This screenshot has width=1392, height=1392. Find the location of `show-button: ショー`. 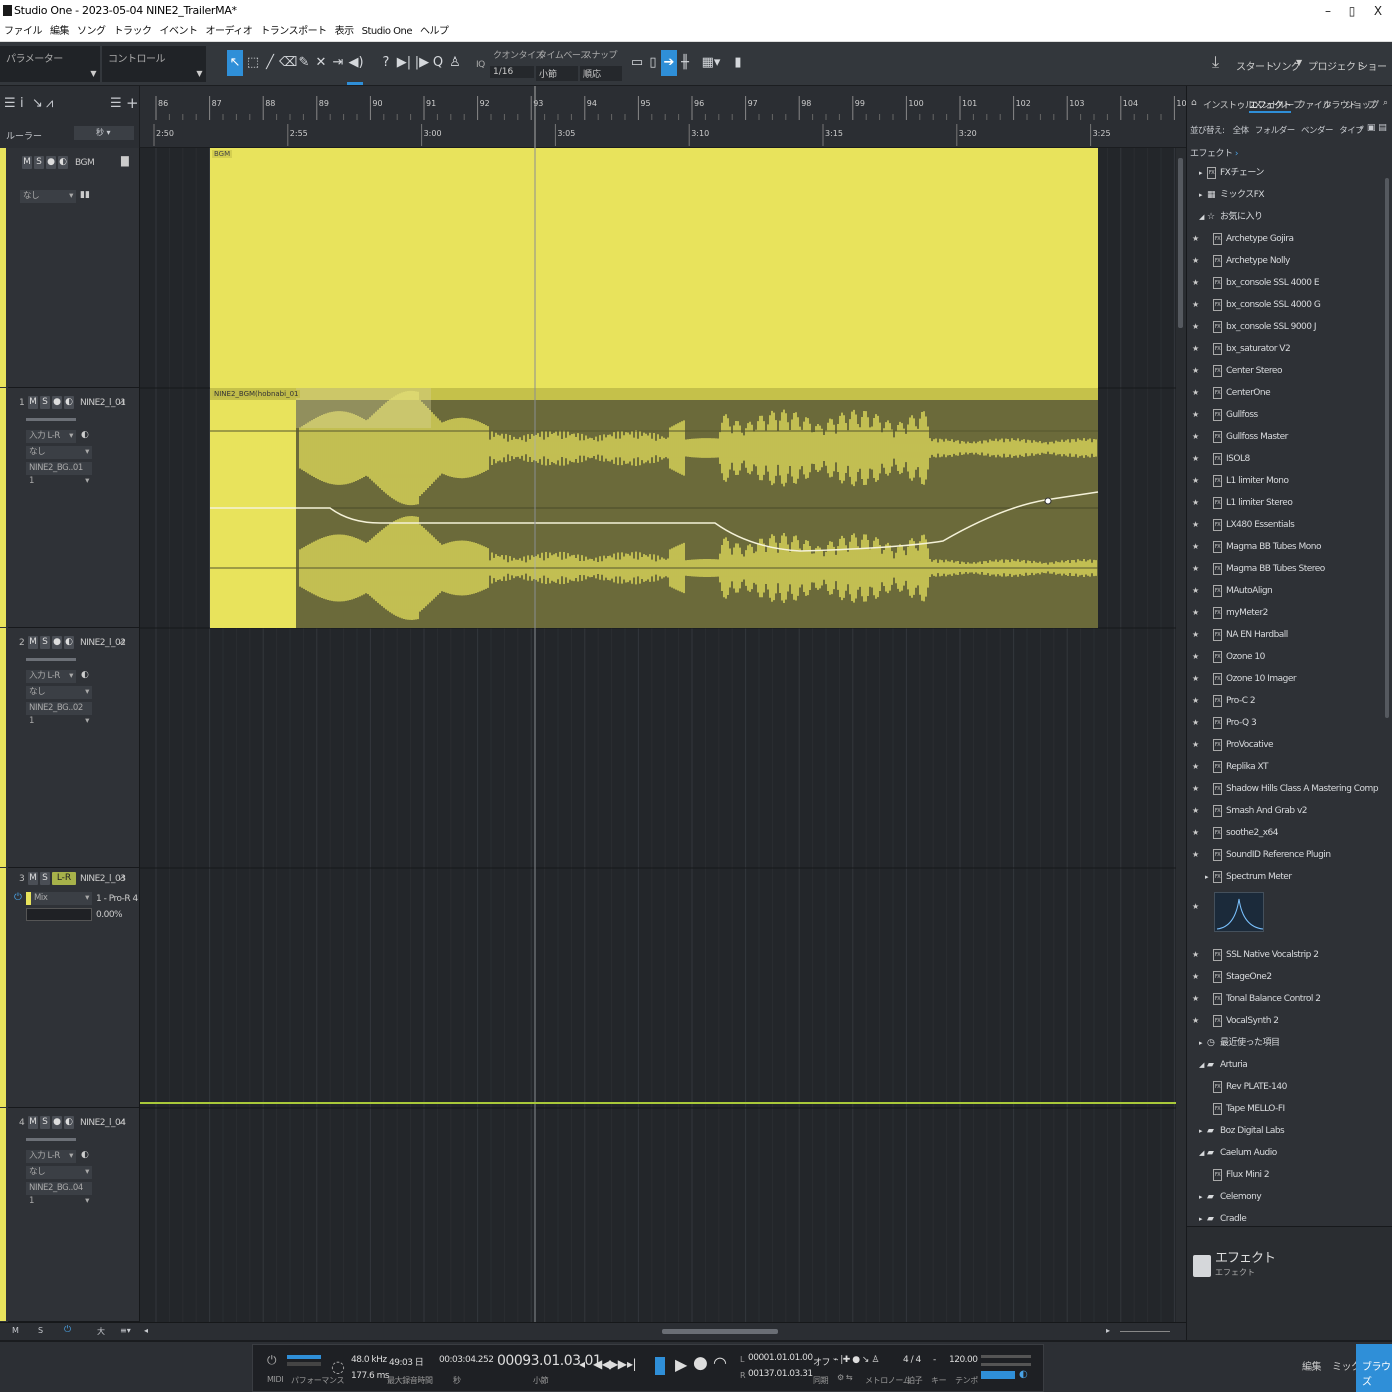

show-button: ショー is located at coordinates (1372, 65).